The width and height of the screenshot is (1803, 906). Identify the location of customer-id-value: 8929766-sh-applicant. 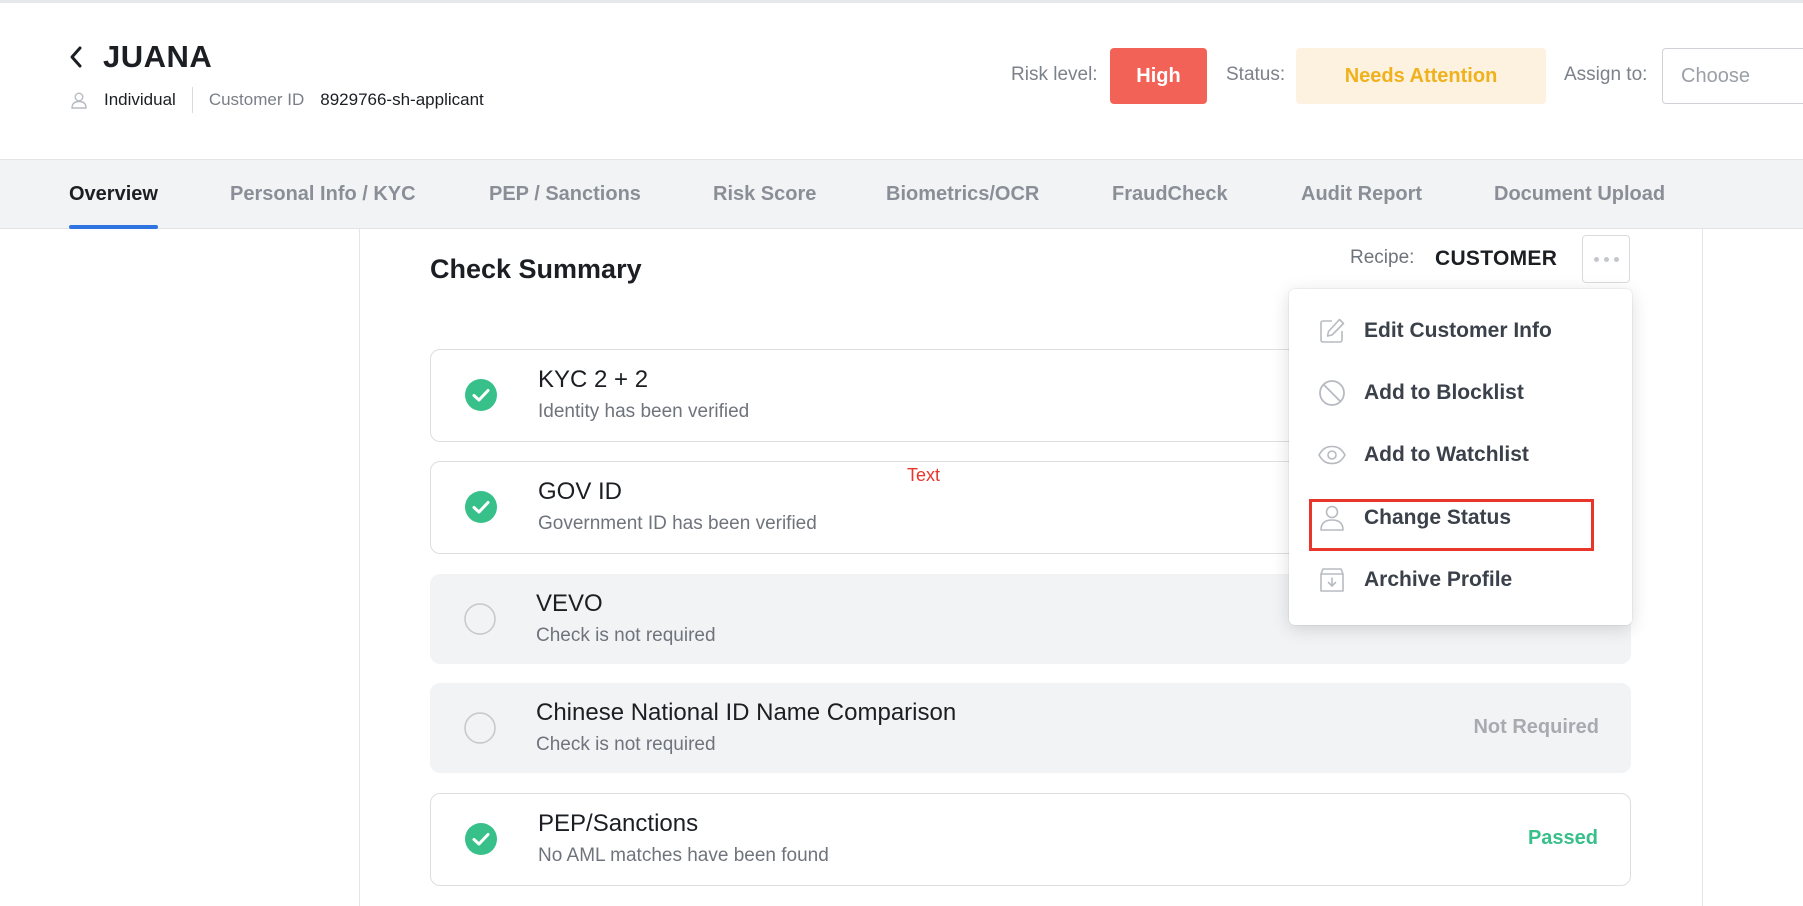
(402, 99).